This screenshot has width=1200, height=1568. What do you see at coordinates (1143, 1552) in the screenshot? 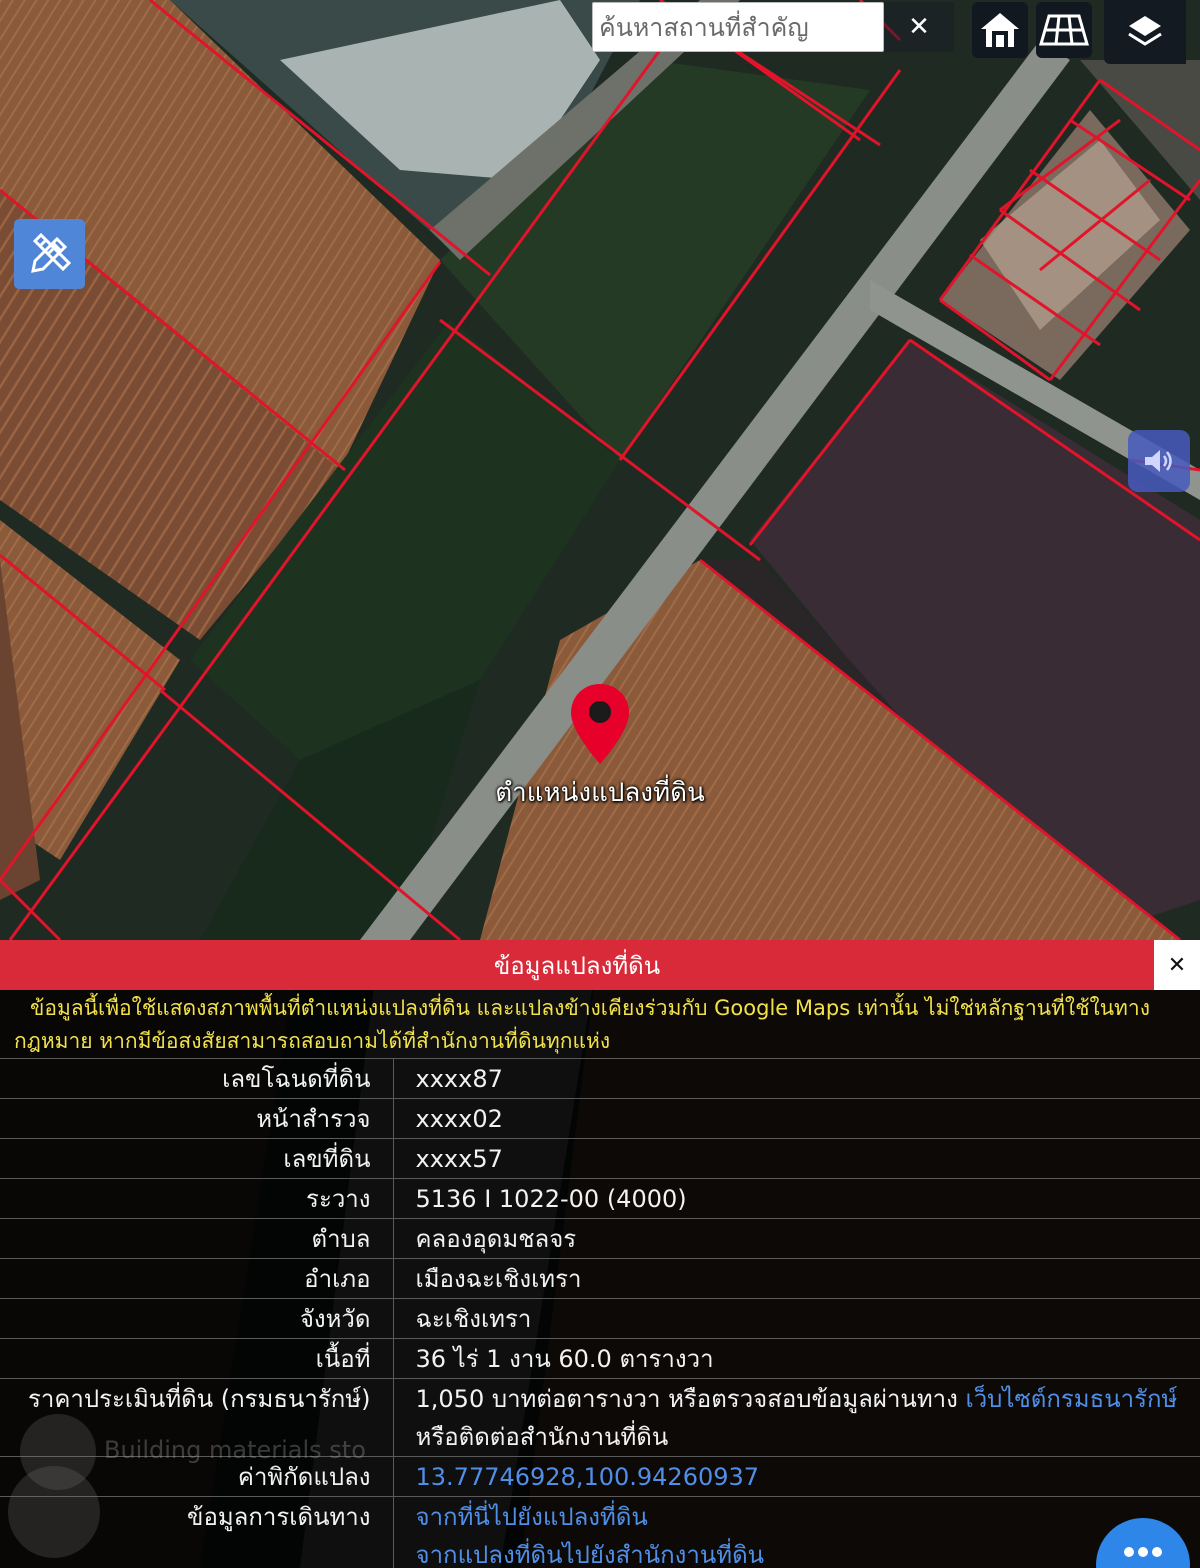
I see `more-dots-icon` at bounding box center [1143, 1552].